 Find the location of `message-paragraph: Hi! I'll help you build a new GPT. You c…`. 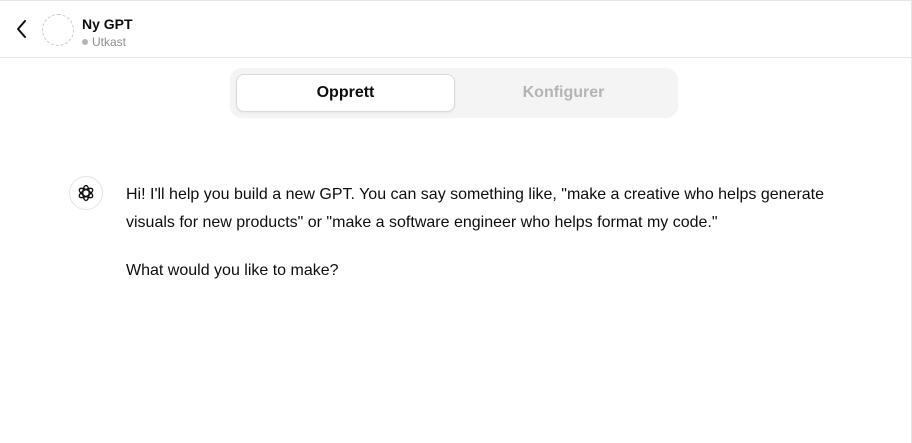

message-paragraph: Hi! I'll help you build a new GPT. You c… is located at coordinates (475, 208).